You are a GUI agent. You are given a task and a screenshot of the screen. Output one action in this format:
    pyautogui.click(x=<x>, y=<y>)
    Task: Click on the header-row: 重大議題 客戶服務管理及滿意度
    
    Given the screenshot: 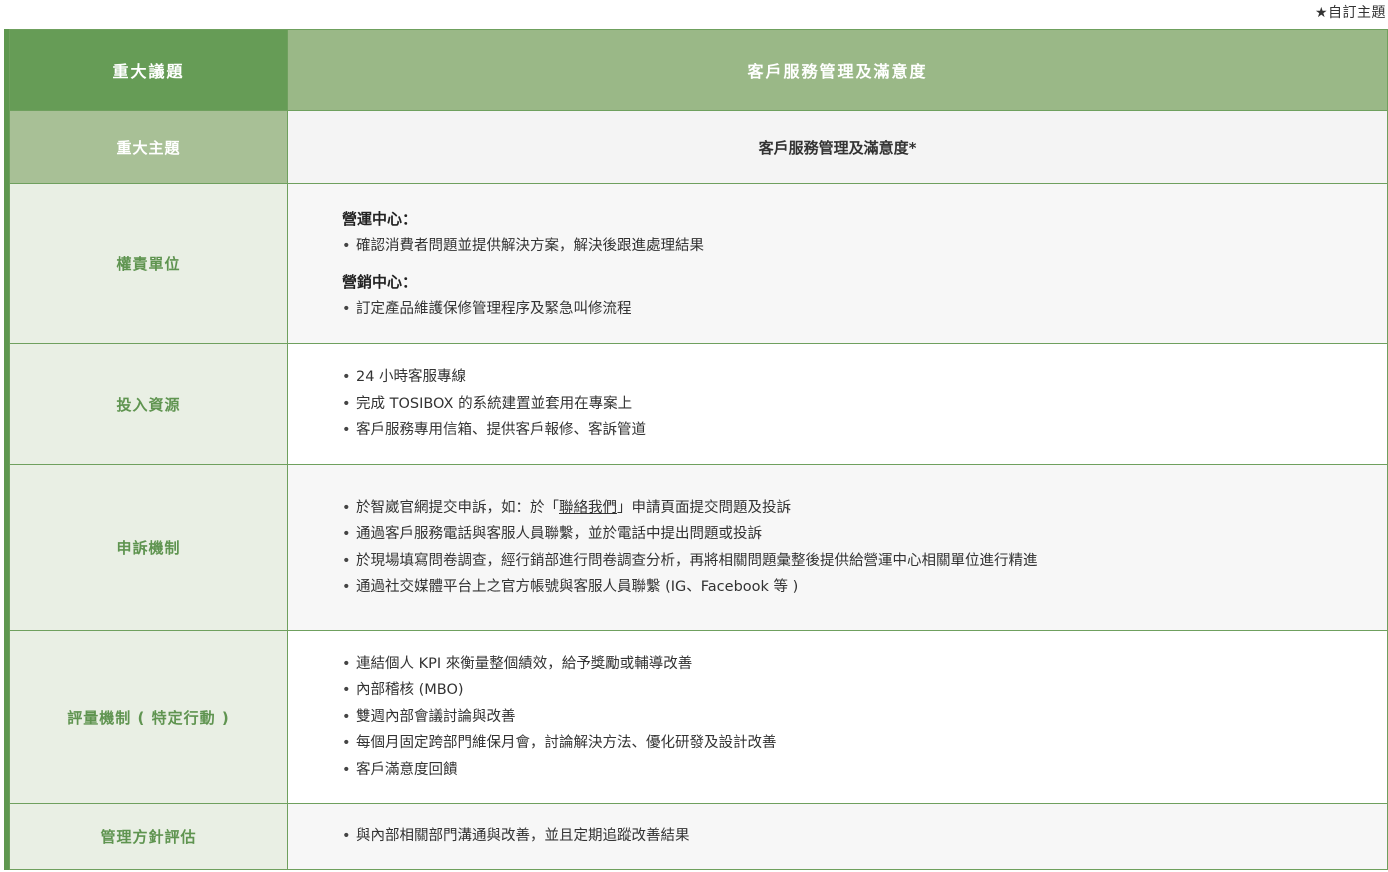 What is the action you would take?
    pyautogui.click(x=698, y=70)
    